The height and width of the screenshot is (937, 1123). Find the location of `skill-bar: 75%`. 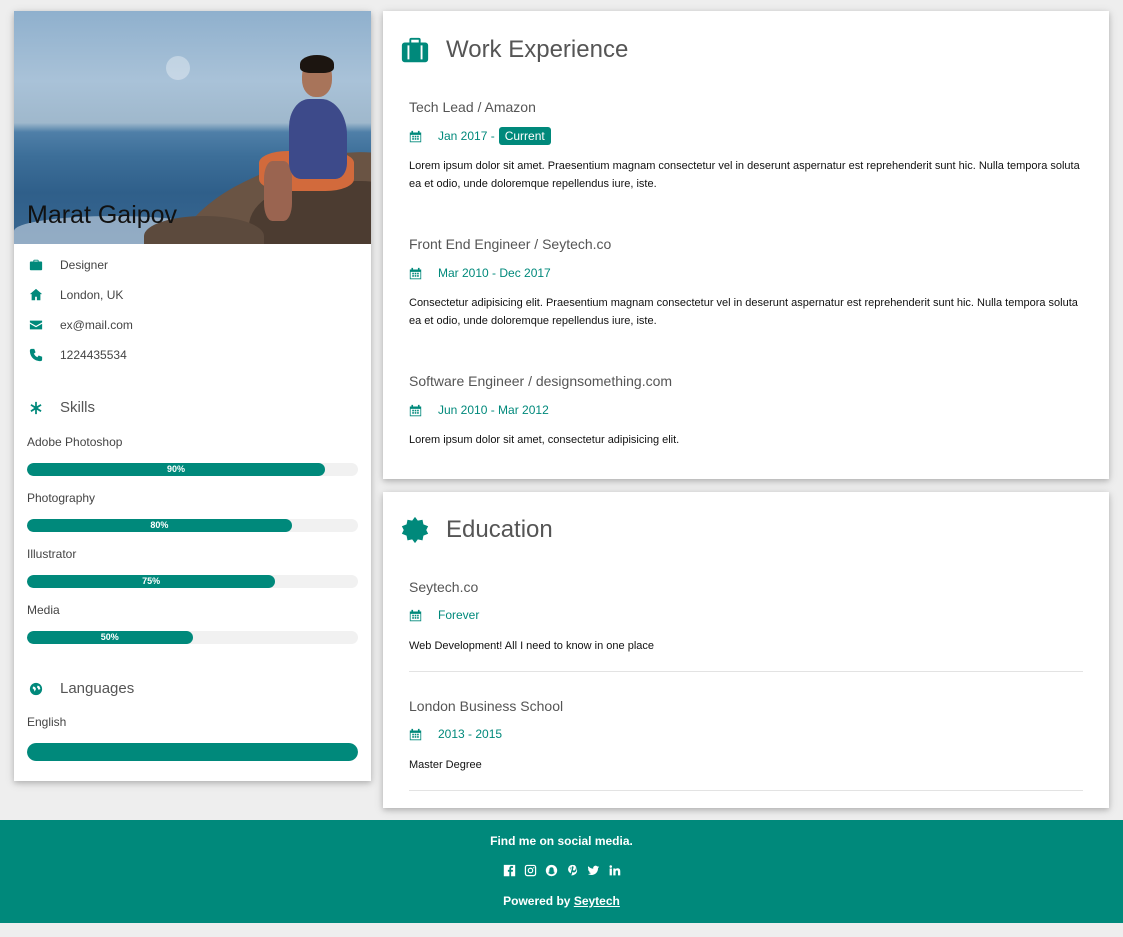

skill-bar: 75% is located at coordinates (192, 581).